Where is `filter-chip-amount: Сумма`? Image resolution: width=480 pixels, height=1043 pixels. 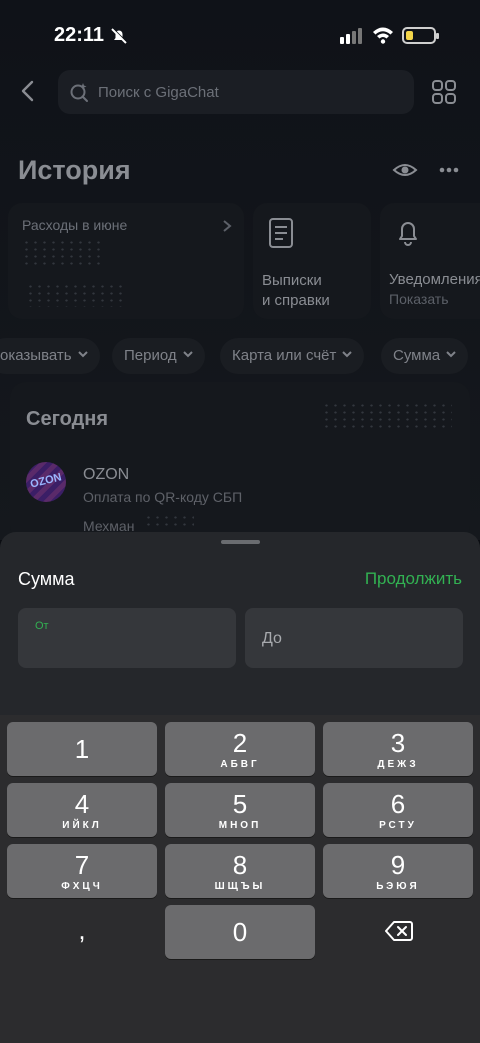
filter-chip-amount: Сумма is located at coordinates (425, 356).